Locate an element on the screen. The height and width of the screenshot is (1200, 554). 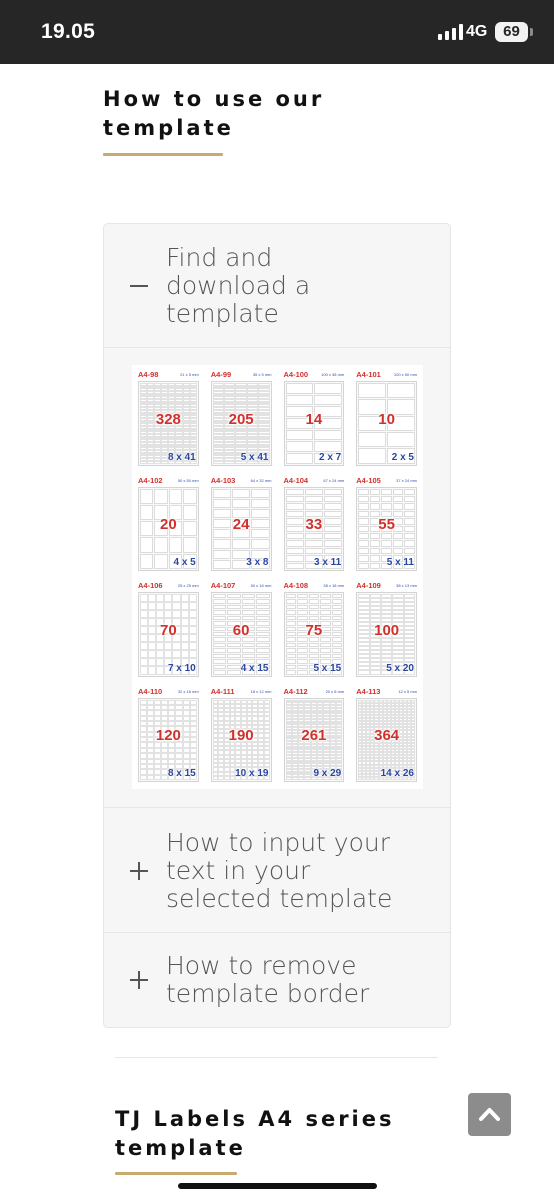
template-grid-dims: 2 x 7 is located at coordinates (330, 457).